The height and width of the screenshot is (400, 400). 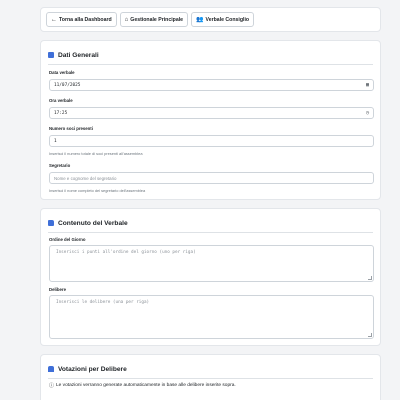 I want to click on time-input: 17:25 ◷, so click(x=211, y=113).